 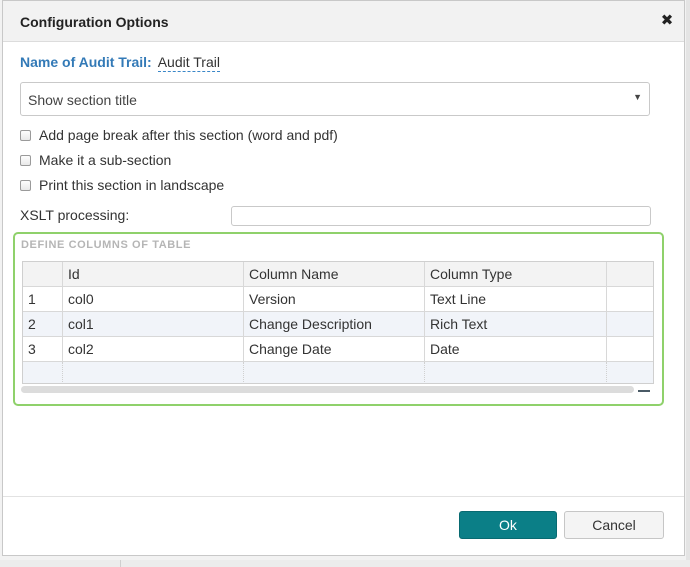 I want to click on audit-trail-name-row: Name of Audit Trail: Audit Trail, so click(x=120, y=63).